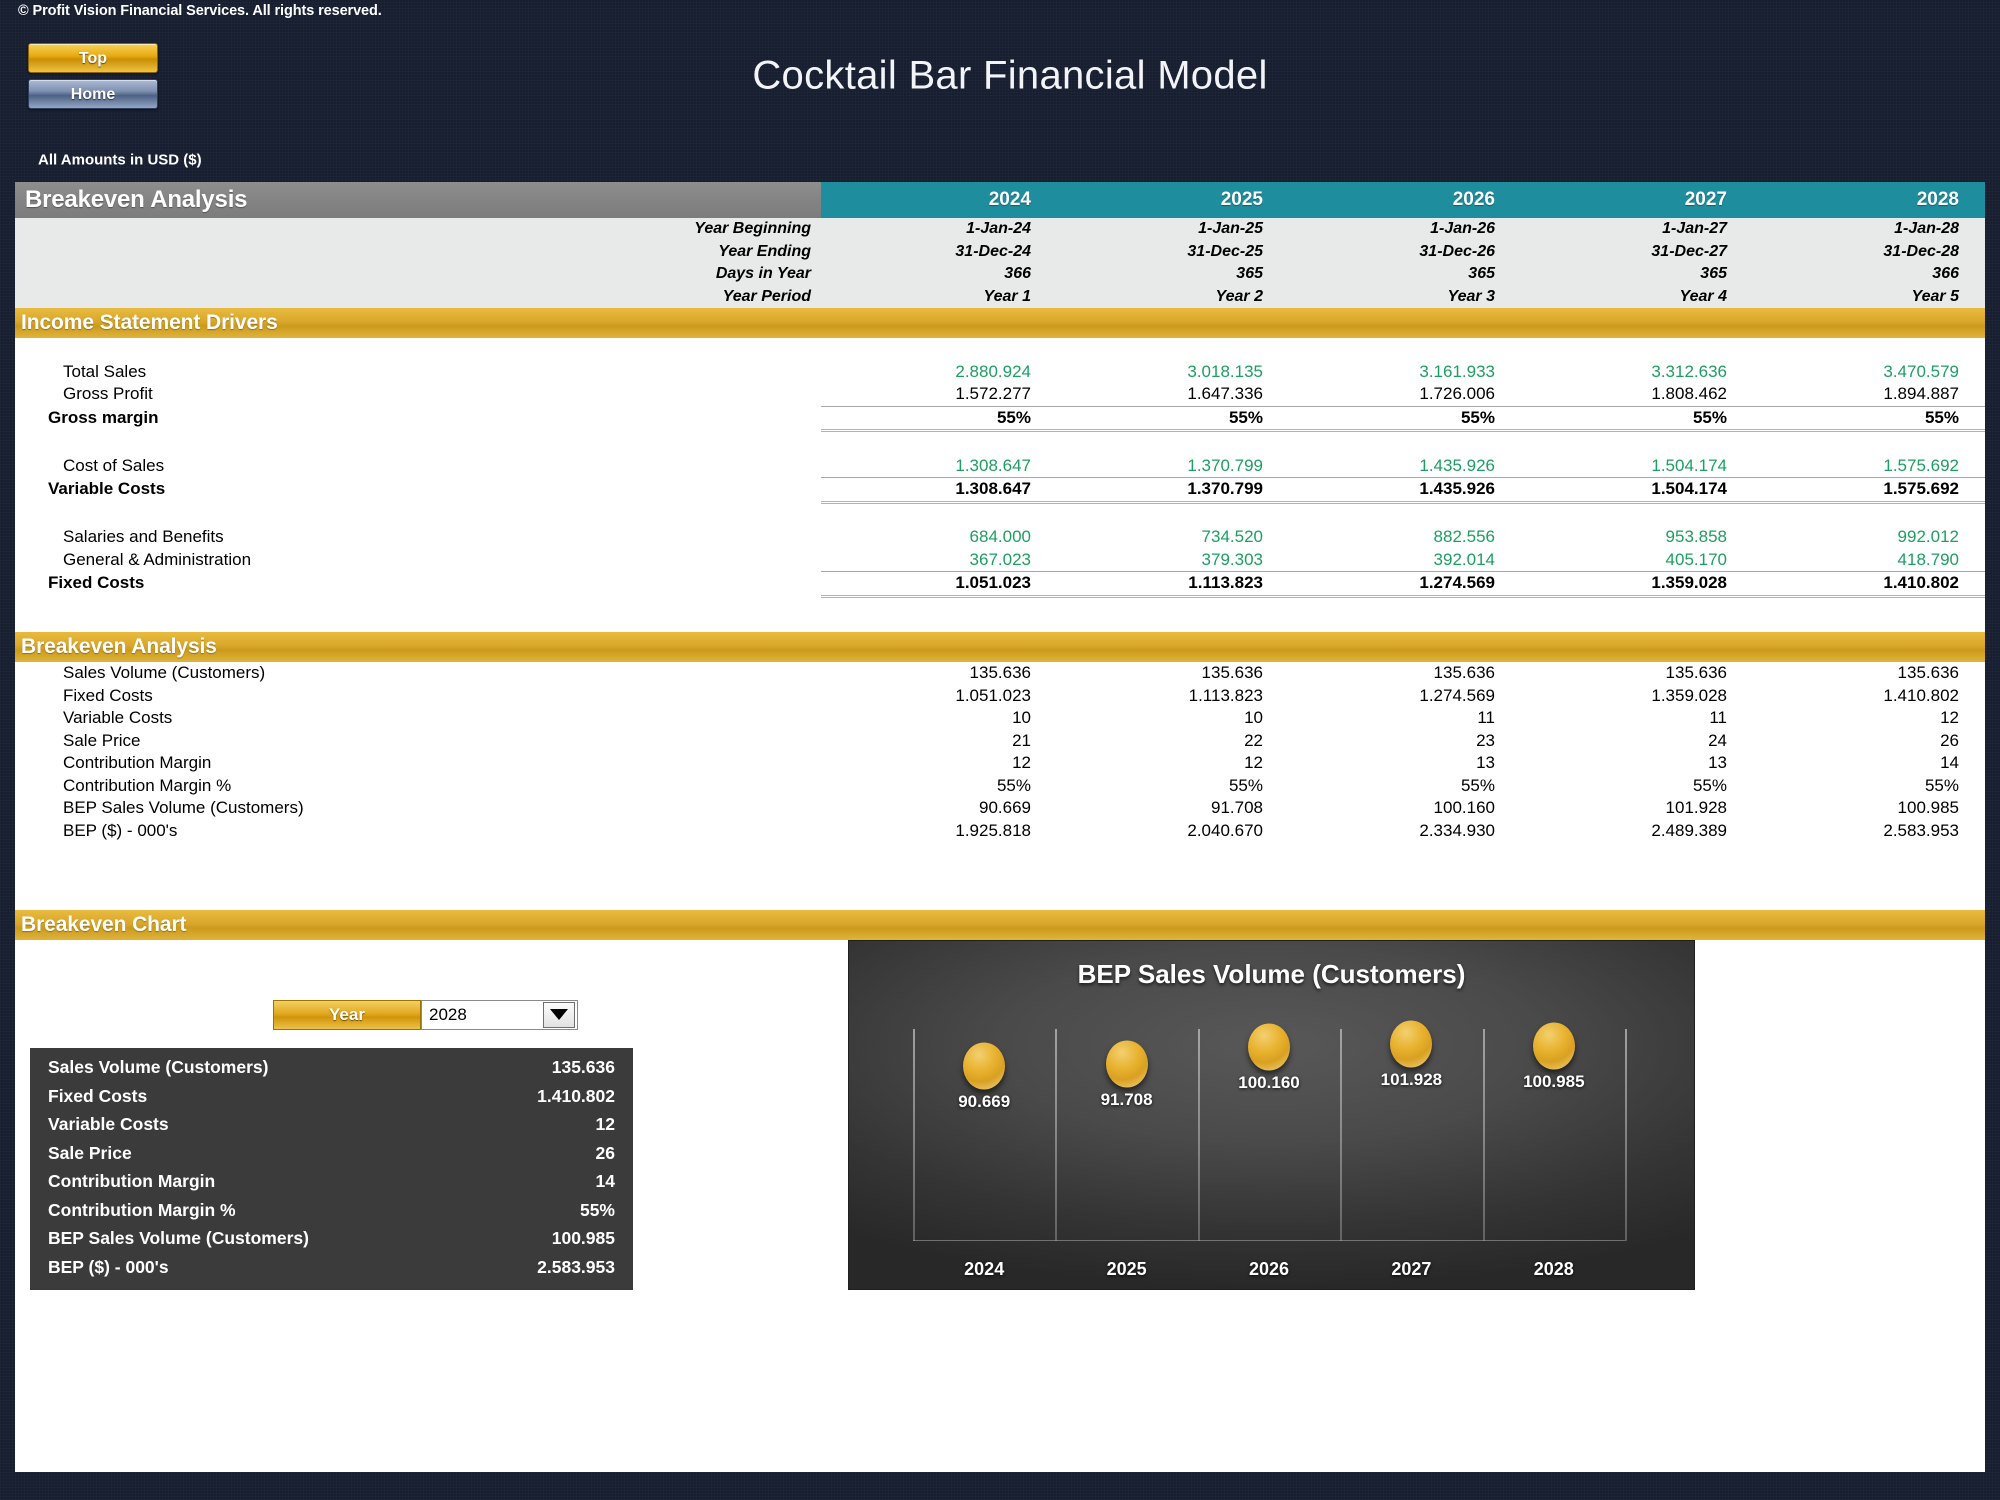  I want to click on row-contribution-margin: Contribution Margin 12 12 13 13 14, so click(1000, 763).